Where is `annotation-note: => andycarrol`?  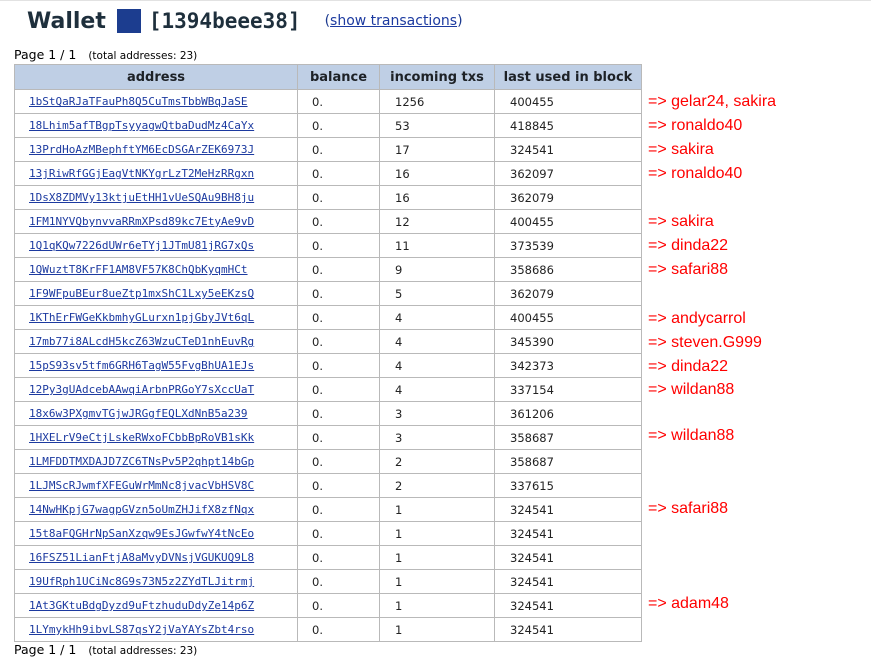 annotation-note: => andycarrol is located at coordinates (697, 318).